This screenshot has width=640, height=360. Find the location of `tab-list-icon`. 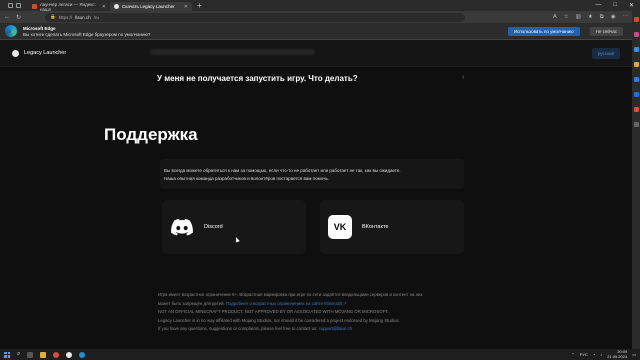

tab-list-icon is located at coordinates (18, 5).